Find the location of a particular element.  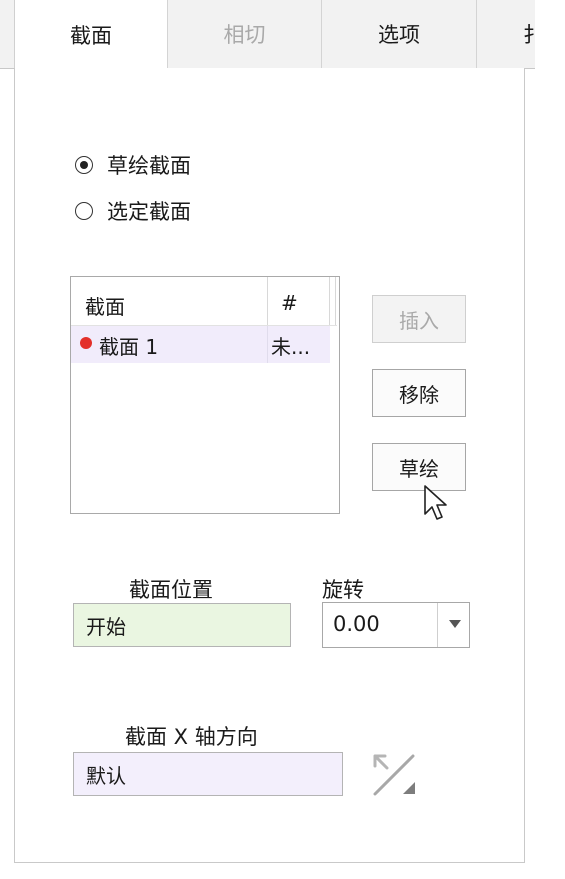

tab-bar: 截面 相切 选项 扌 is located at coordinates (272, 34).